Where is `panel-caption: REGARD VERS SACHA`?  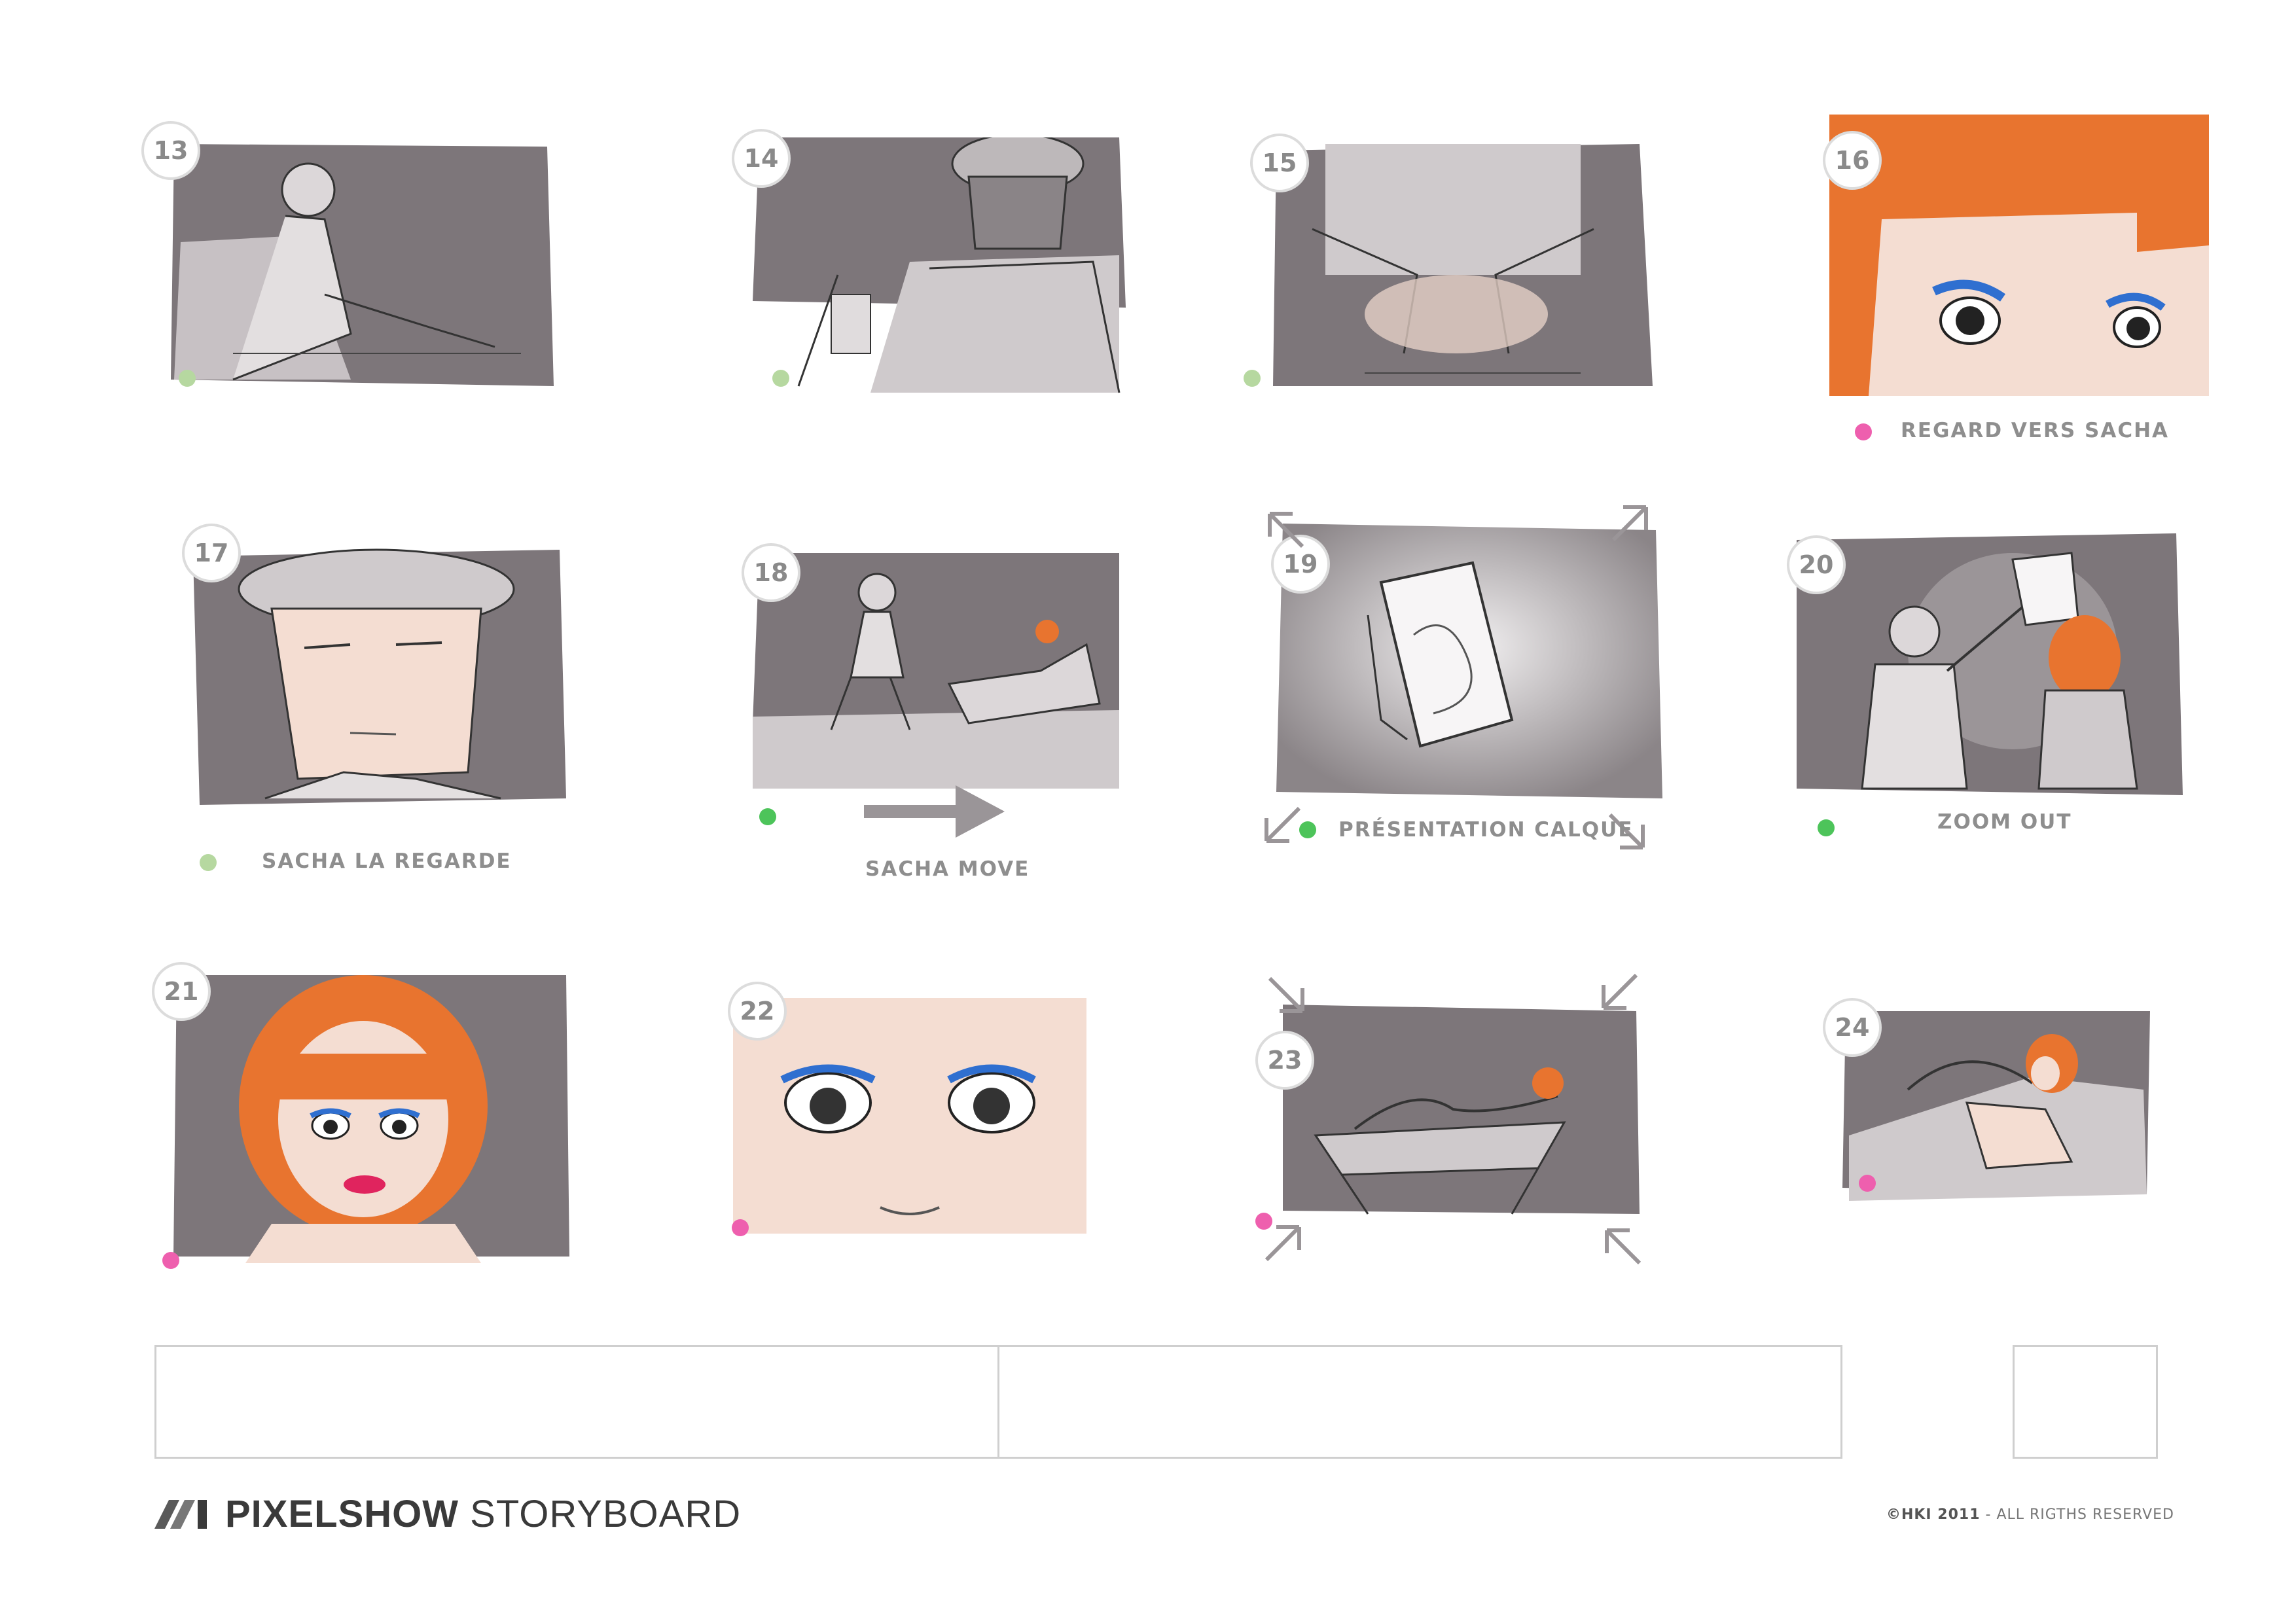 panel-caption: REGARD VERS SACHA is located at coordinates (2035, 430).